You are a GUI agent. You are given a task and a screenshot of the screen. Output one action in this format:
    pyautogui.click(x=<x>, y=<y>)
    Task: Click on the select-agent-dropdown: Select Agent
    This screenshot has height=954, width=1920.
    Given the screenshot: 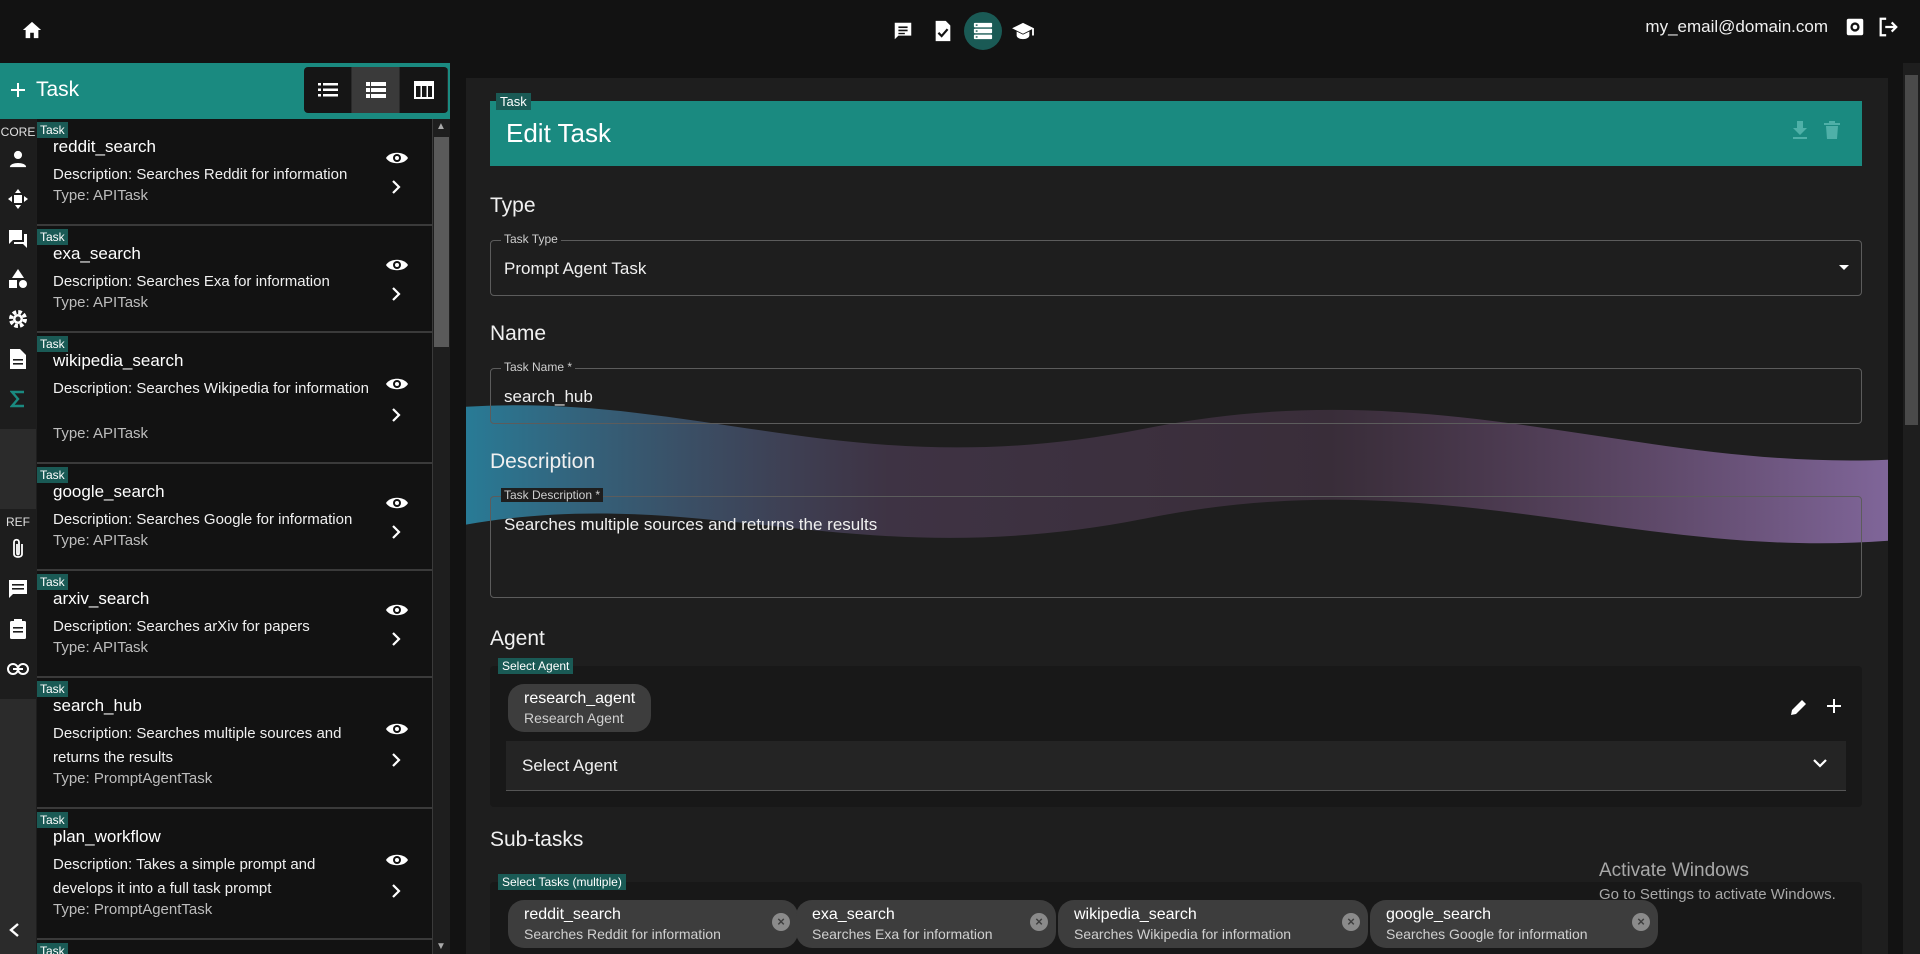 What is the action you would take?
    pyautogui.click(x=1176, y=766)
    